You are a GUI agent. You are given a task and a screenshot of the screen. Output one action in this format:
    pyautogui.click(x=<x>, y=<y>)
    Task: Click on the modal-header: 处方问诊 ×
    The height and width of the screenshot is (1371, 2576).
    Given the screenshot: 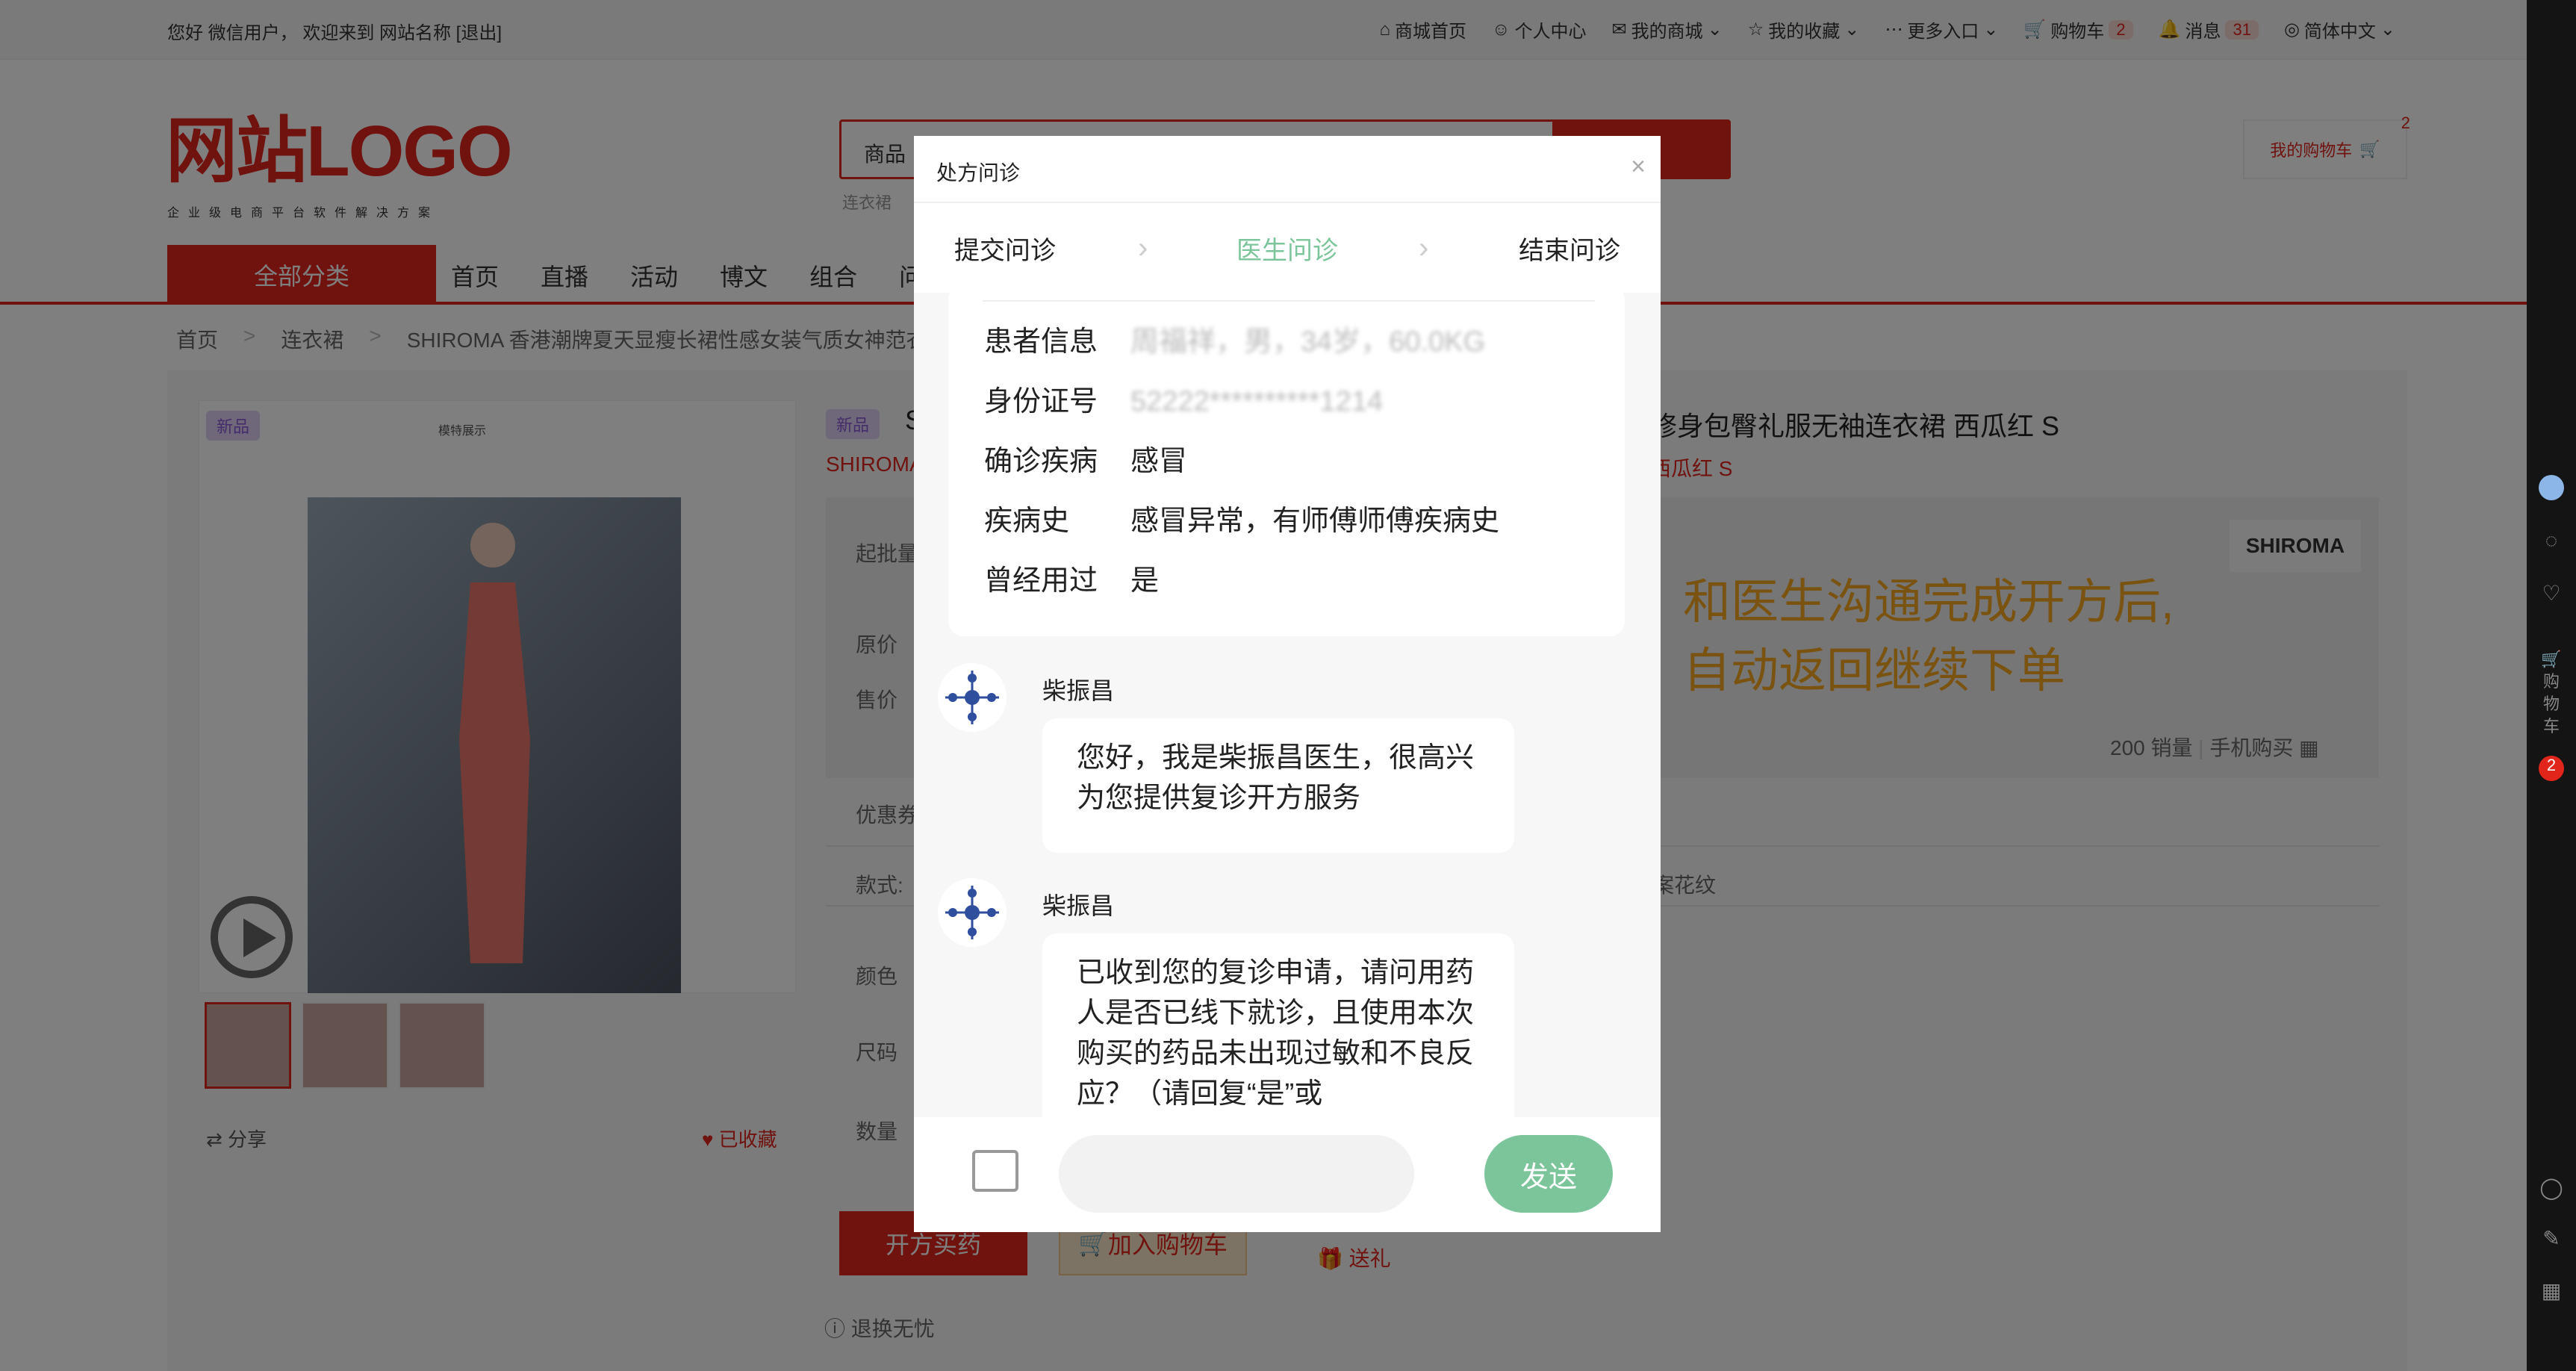 What is the action you would take?
    pyautogui.click(x=1287, y=169)
    